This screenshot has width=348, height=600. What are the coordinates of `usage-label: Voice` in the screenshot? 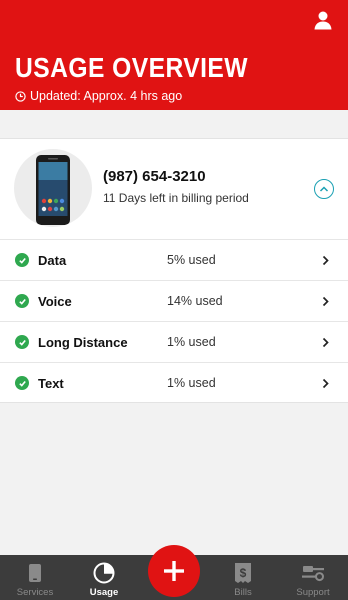 It's located at (55, 301).